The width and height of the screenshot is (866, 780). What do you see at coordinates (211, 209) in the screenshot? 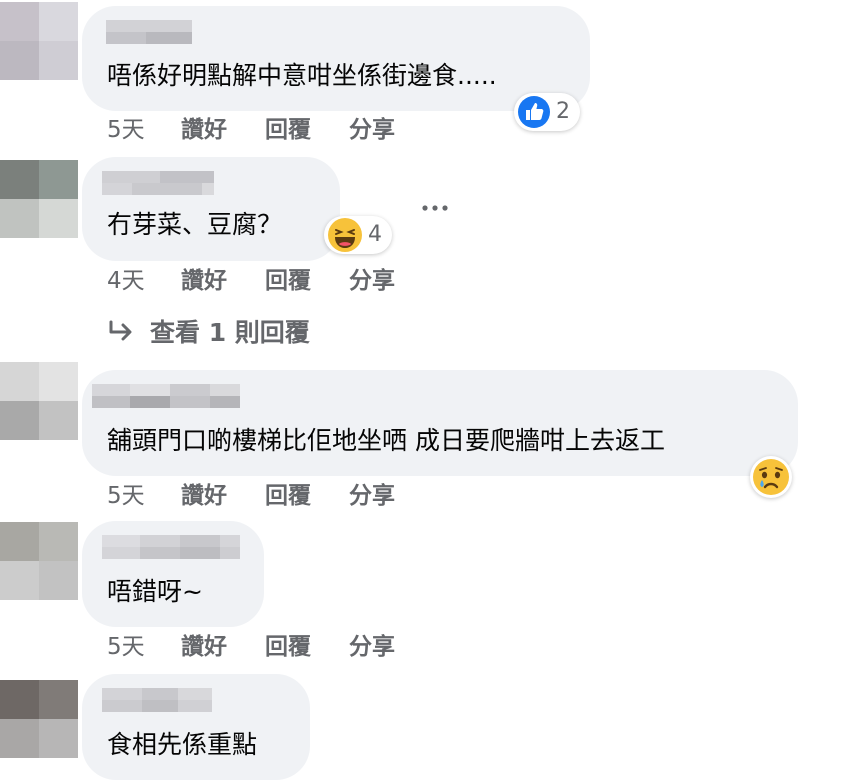
I see `comment-bubble: 冇芽菜、豆腐？` at bounding box center [211, 209].